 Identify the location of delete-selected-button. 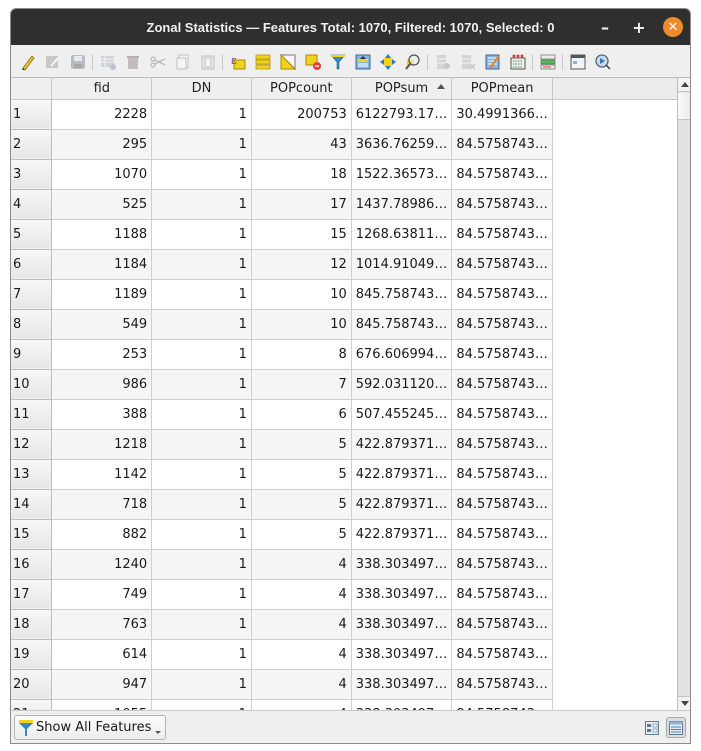
(132, 62).